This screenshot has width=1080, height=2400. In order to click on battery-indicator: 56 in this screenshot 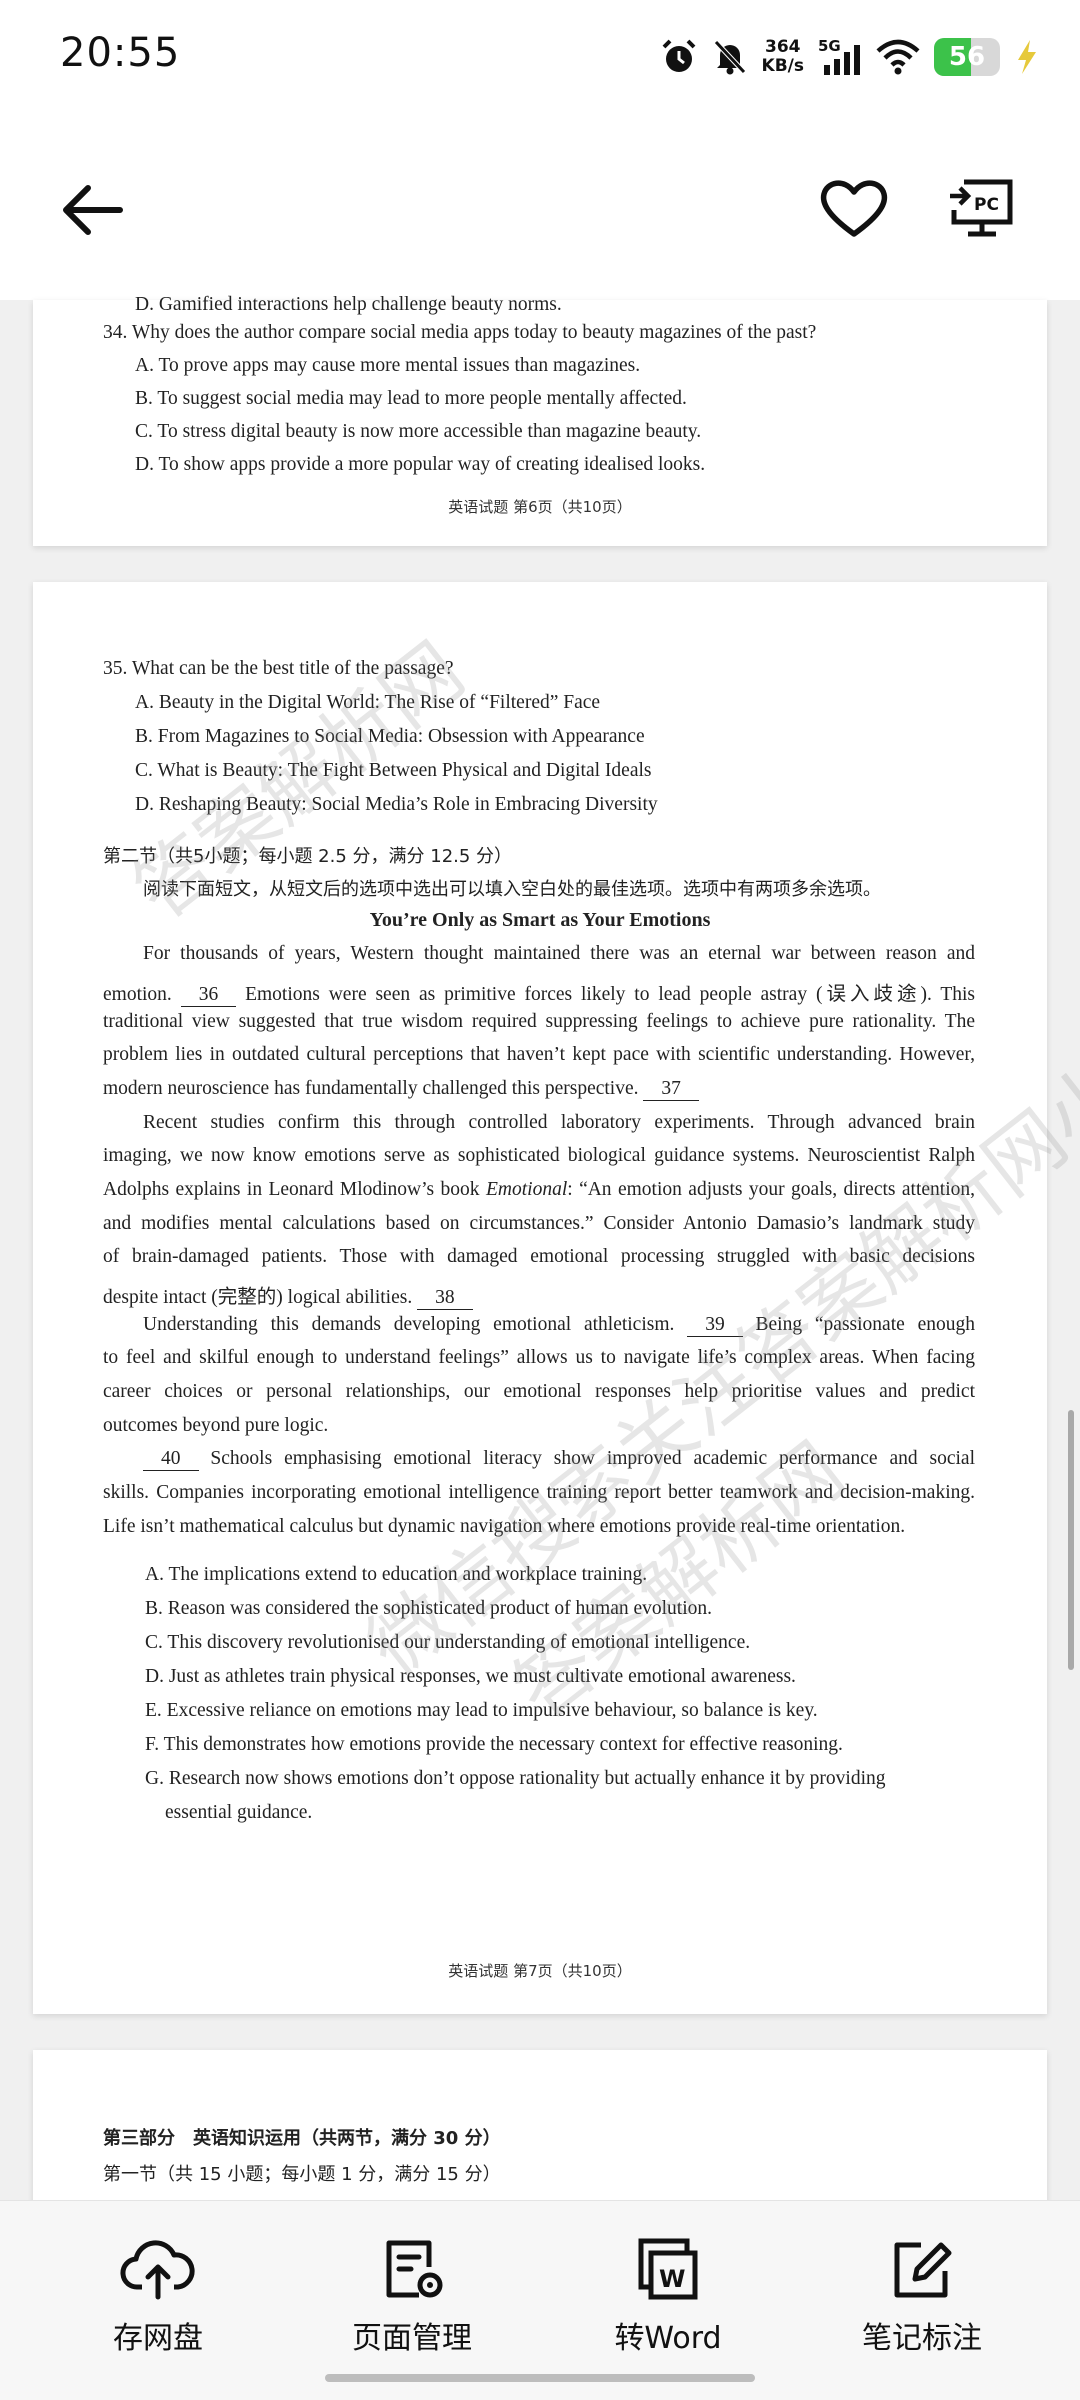, I will do `click(967, 57)`.